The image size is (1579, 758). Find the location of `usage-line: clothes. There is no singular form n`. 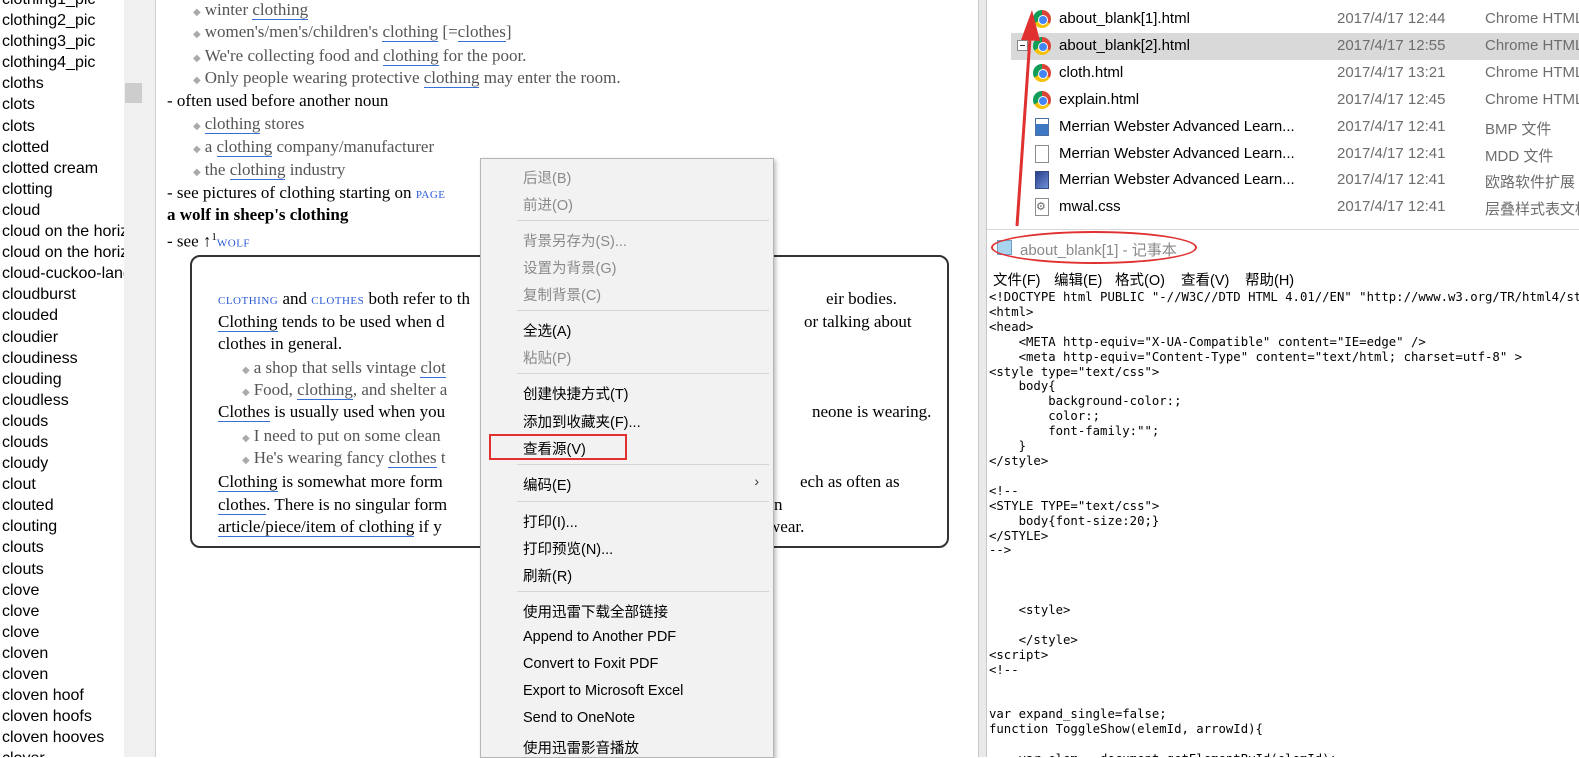

usage-line: clothes. There is no singular form n is located at coordinates (500, 505).